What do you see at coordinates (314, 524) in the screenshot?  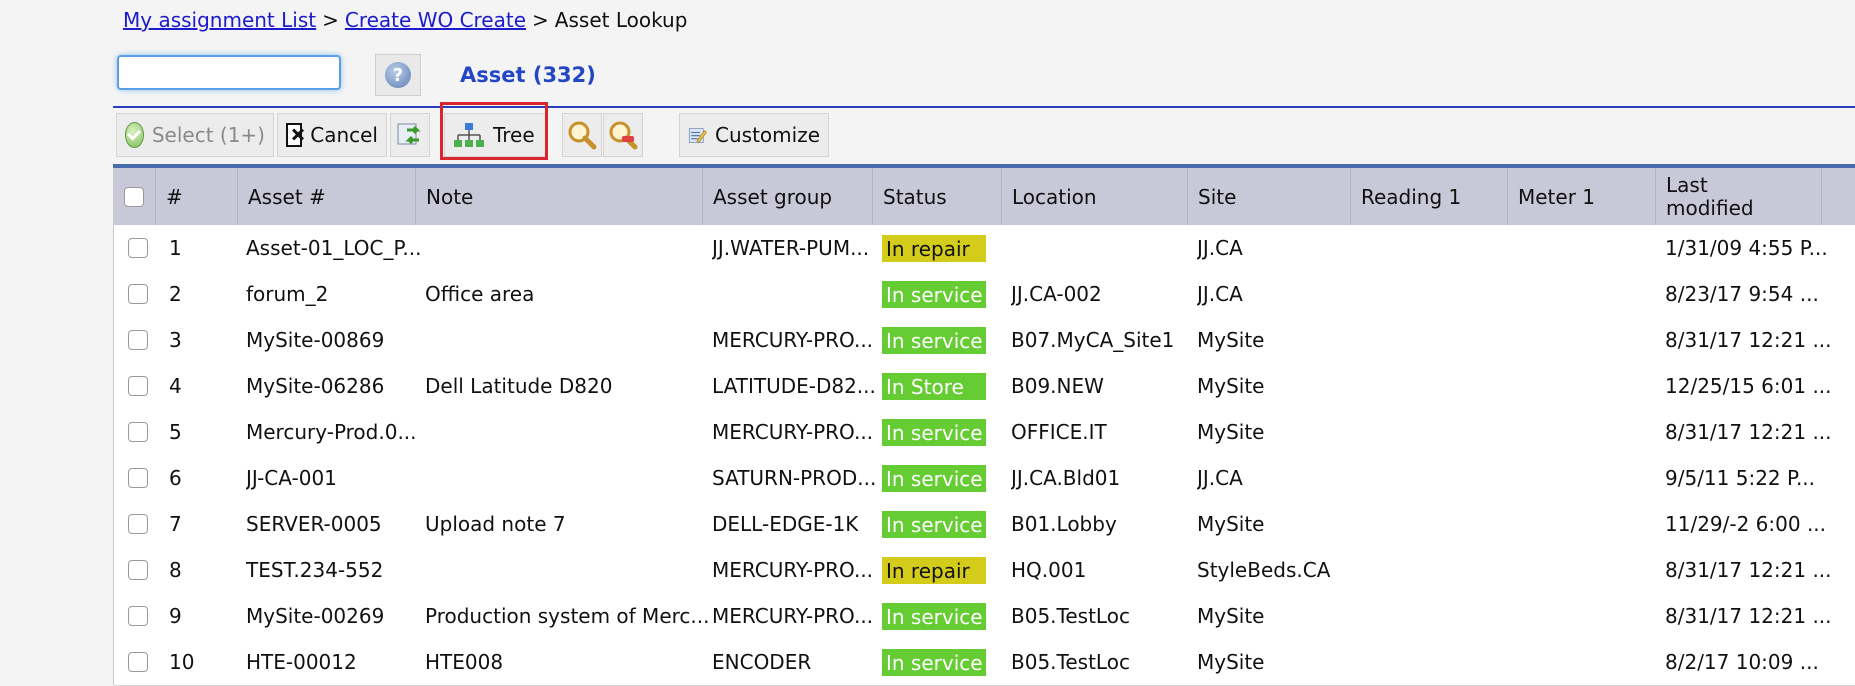 I see `cell-asset: SERVER-0005` at bounding box center [314, 524].